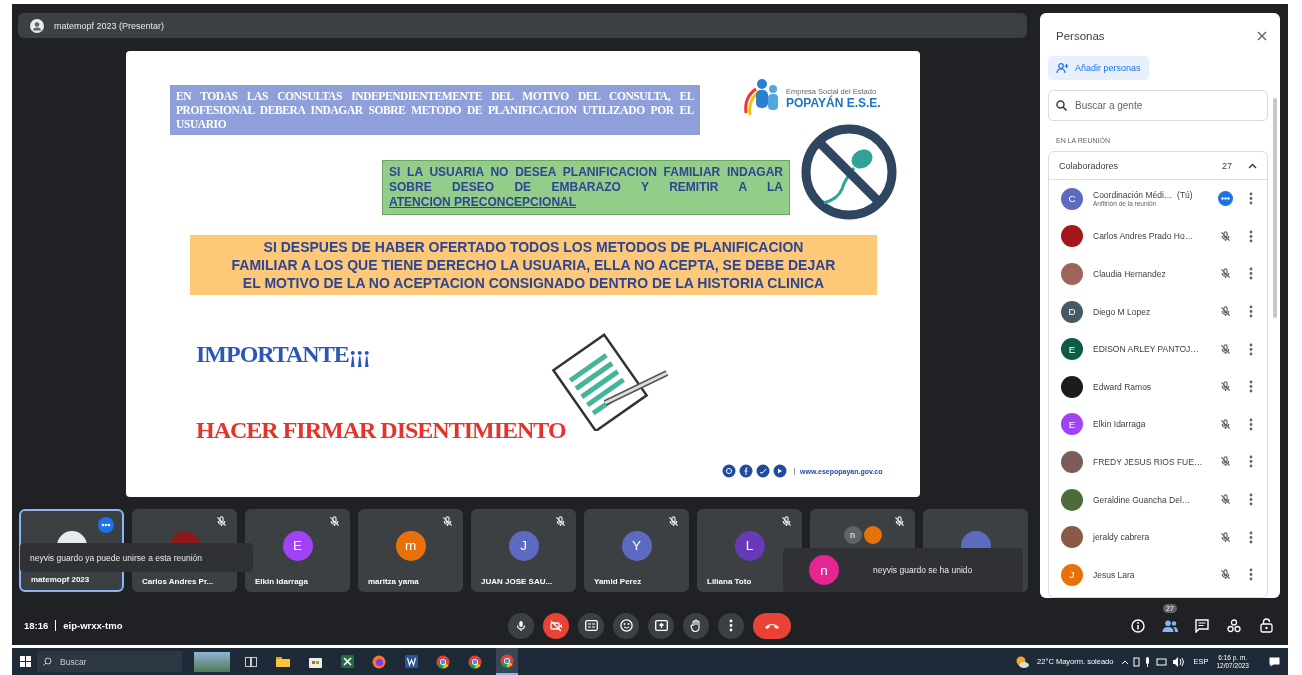 The width and height of the screenshot is (1302, 675). Describe the element at coordinates (410, 545) in the screenshot. I see `avatar: m` at that location.